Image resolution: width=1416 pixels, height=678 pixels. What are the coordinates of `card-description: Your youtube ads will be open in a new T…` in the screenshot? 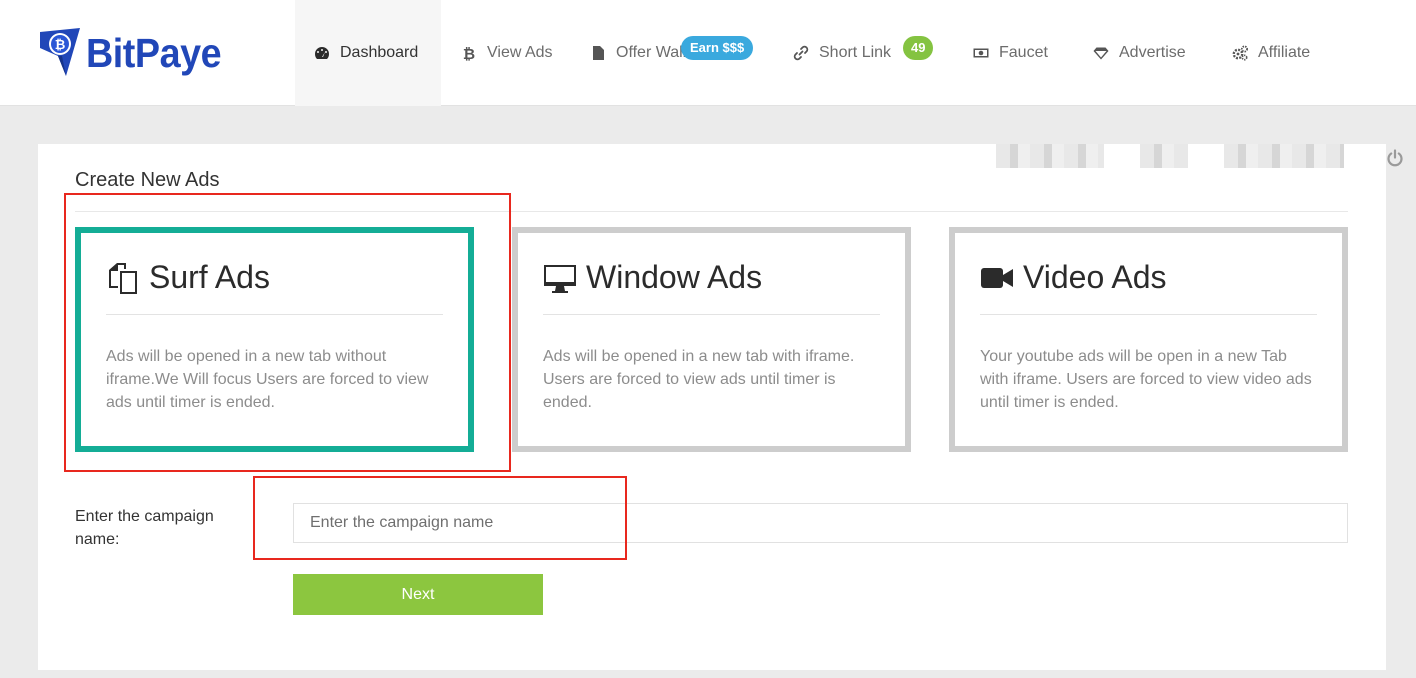 It's located at (1146, 379).